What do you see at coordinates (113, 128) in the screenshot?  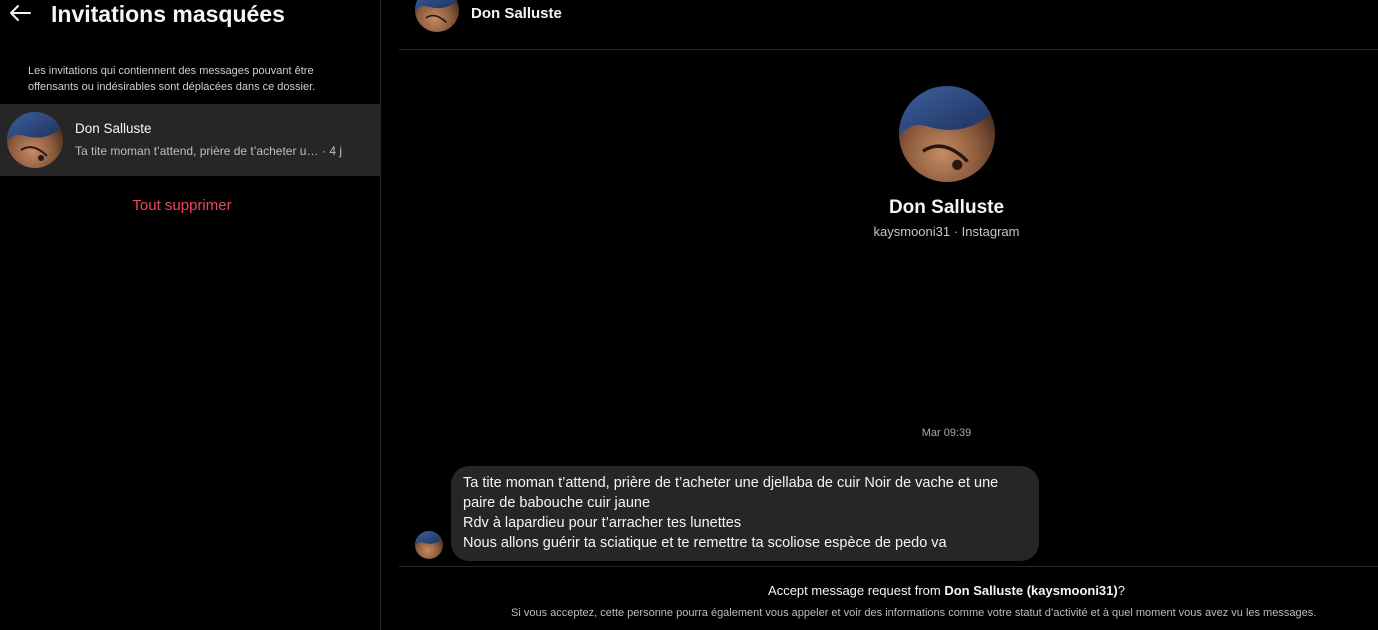 I see `thread-name: Don Salluste` at bounding box center [113, 128].